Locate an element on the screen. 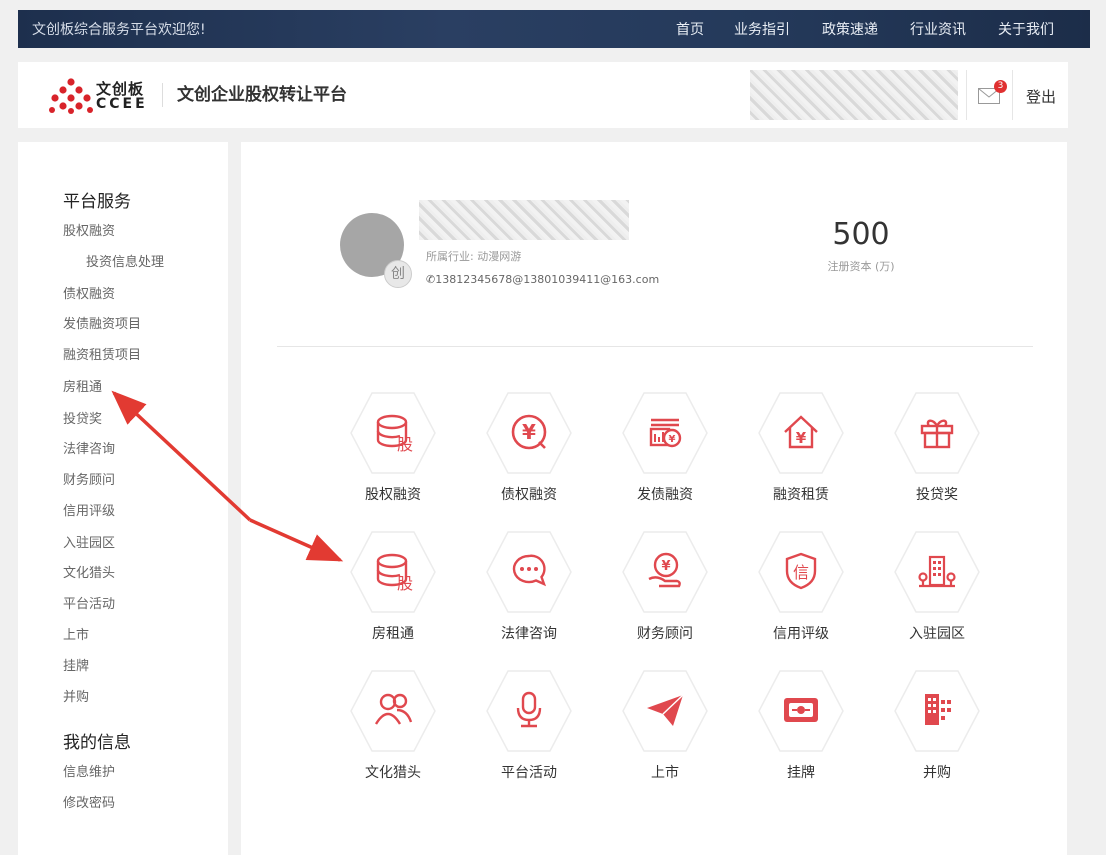 This screenshot has height=855, width=1106. nav-about-us: 关于我们 is located at coordinates (1026, 29).